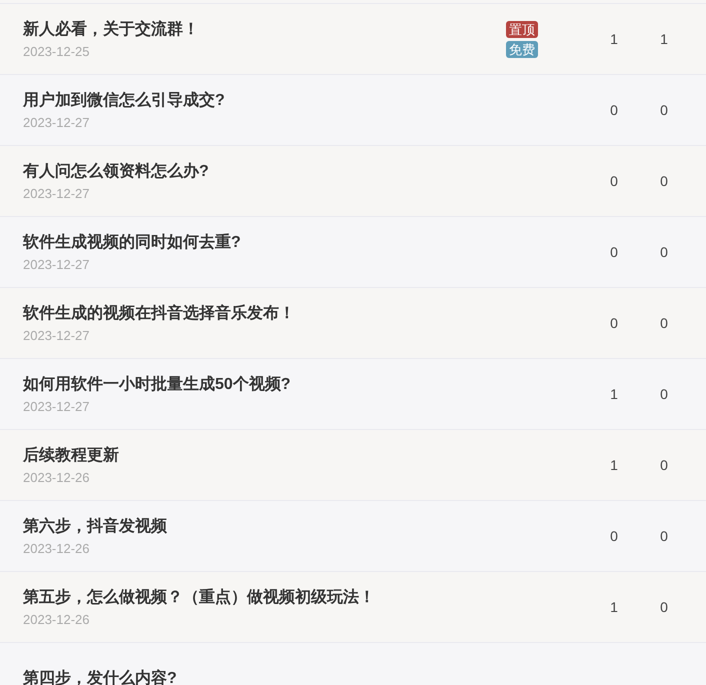  What do you see at coordinates (116, 171) in the screenshot?
I see `topic-title: 有人问怎么领资料怎么办?` at bounding box center [116, 171].